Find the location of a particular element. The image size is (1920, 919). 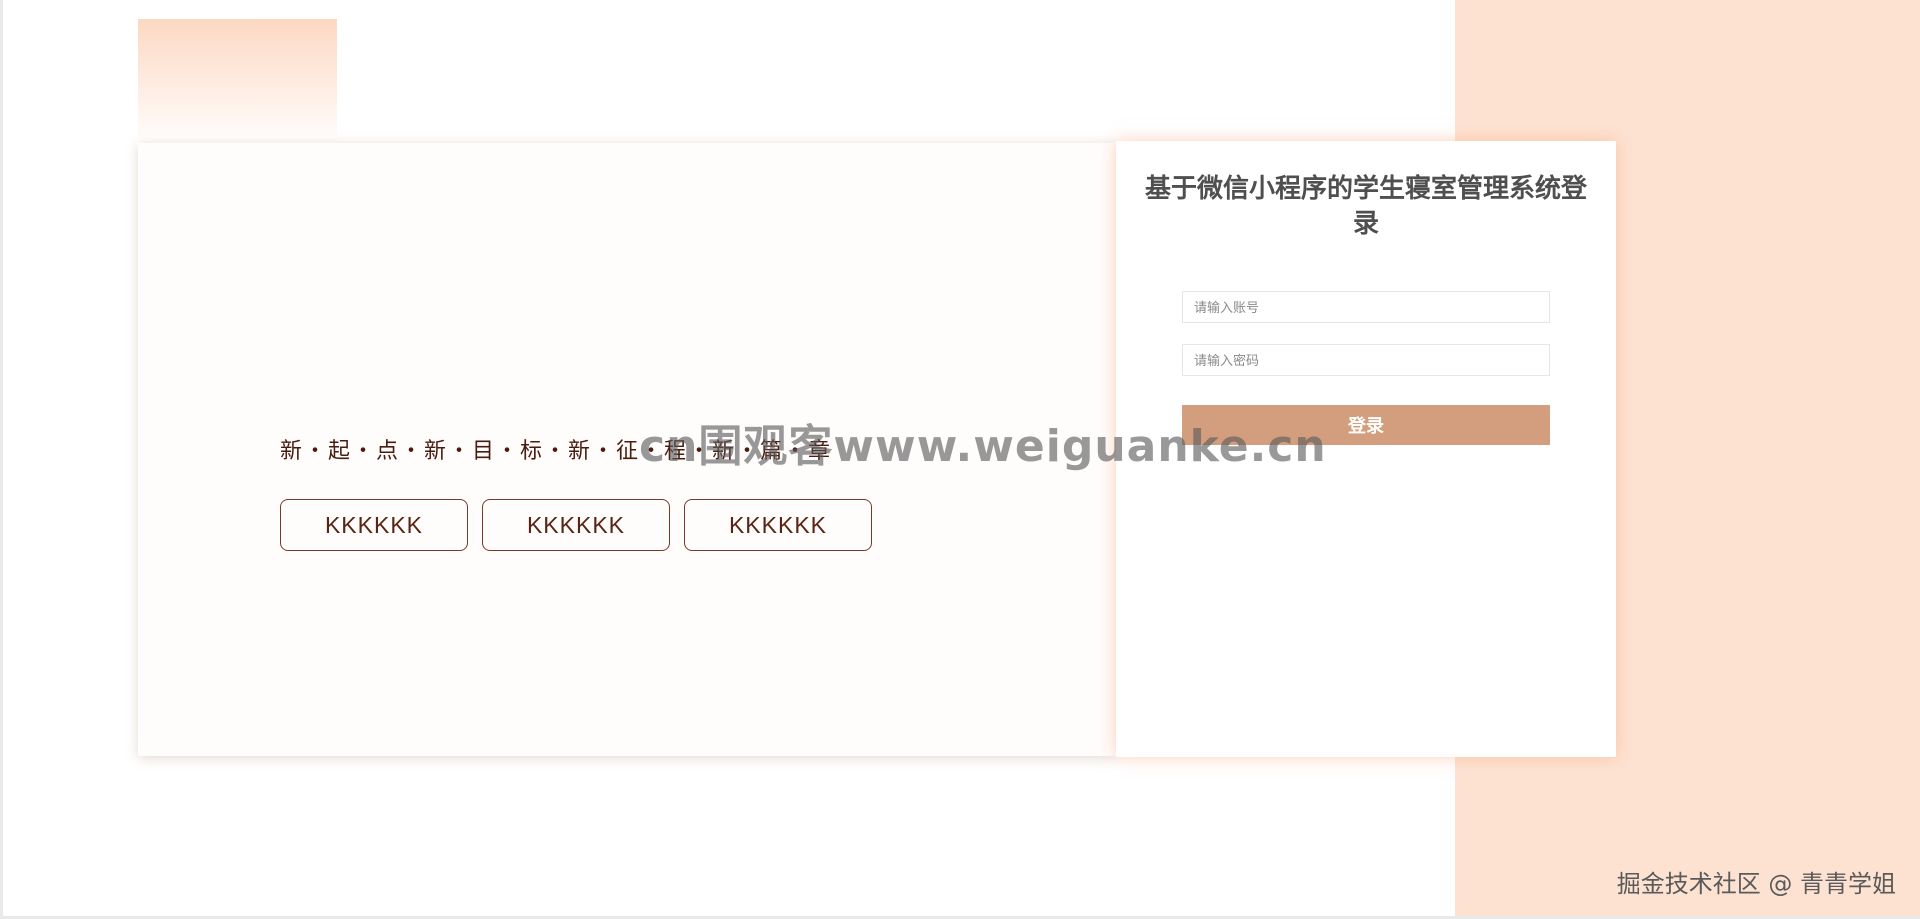

password-input is located at coordinates (1366, 360).